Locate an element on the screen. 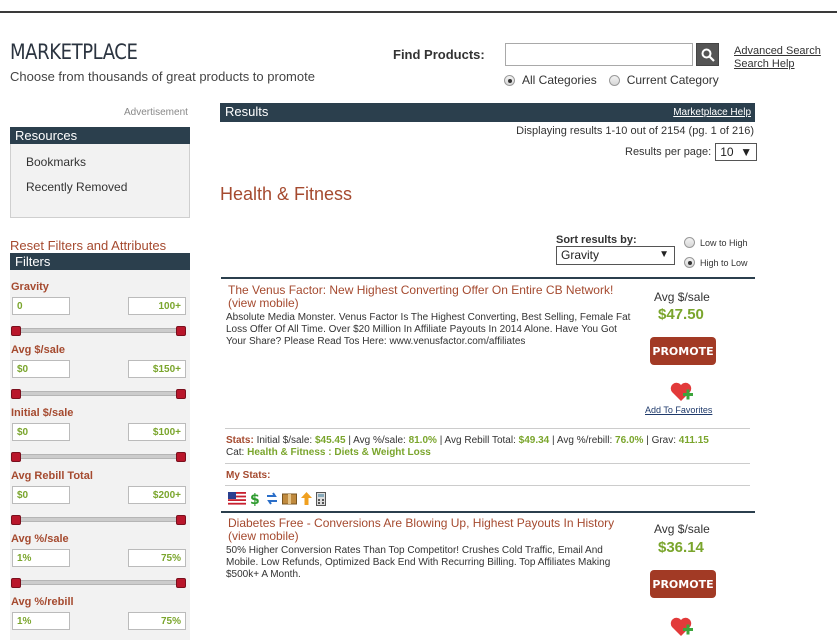  results-per-page: Results per page: 10 ▼ is located at coordinates (691, 152).